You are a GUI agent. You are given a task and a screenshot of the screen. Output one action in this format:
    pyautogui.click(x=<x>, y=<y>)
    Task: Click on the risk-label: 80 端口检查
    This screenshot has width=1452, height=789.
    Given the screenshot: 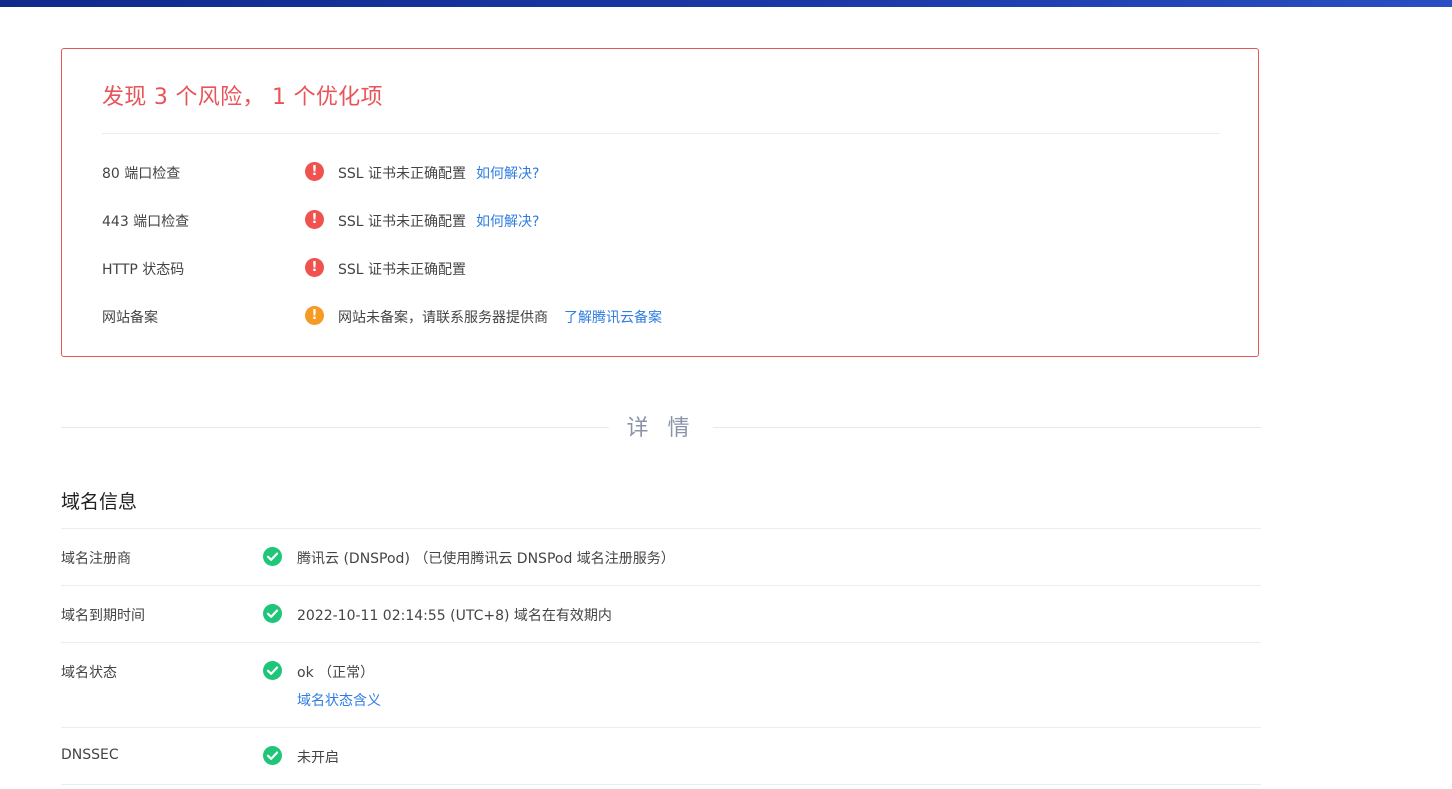 What is the action you would take?
    pyautogui.click(x=141, y=174)
    